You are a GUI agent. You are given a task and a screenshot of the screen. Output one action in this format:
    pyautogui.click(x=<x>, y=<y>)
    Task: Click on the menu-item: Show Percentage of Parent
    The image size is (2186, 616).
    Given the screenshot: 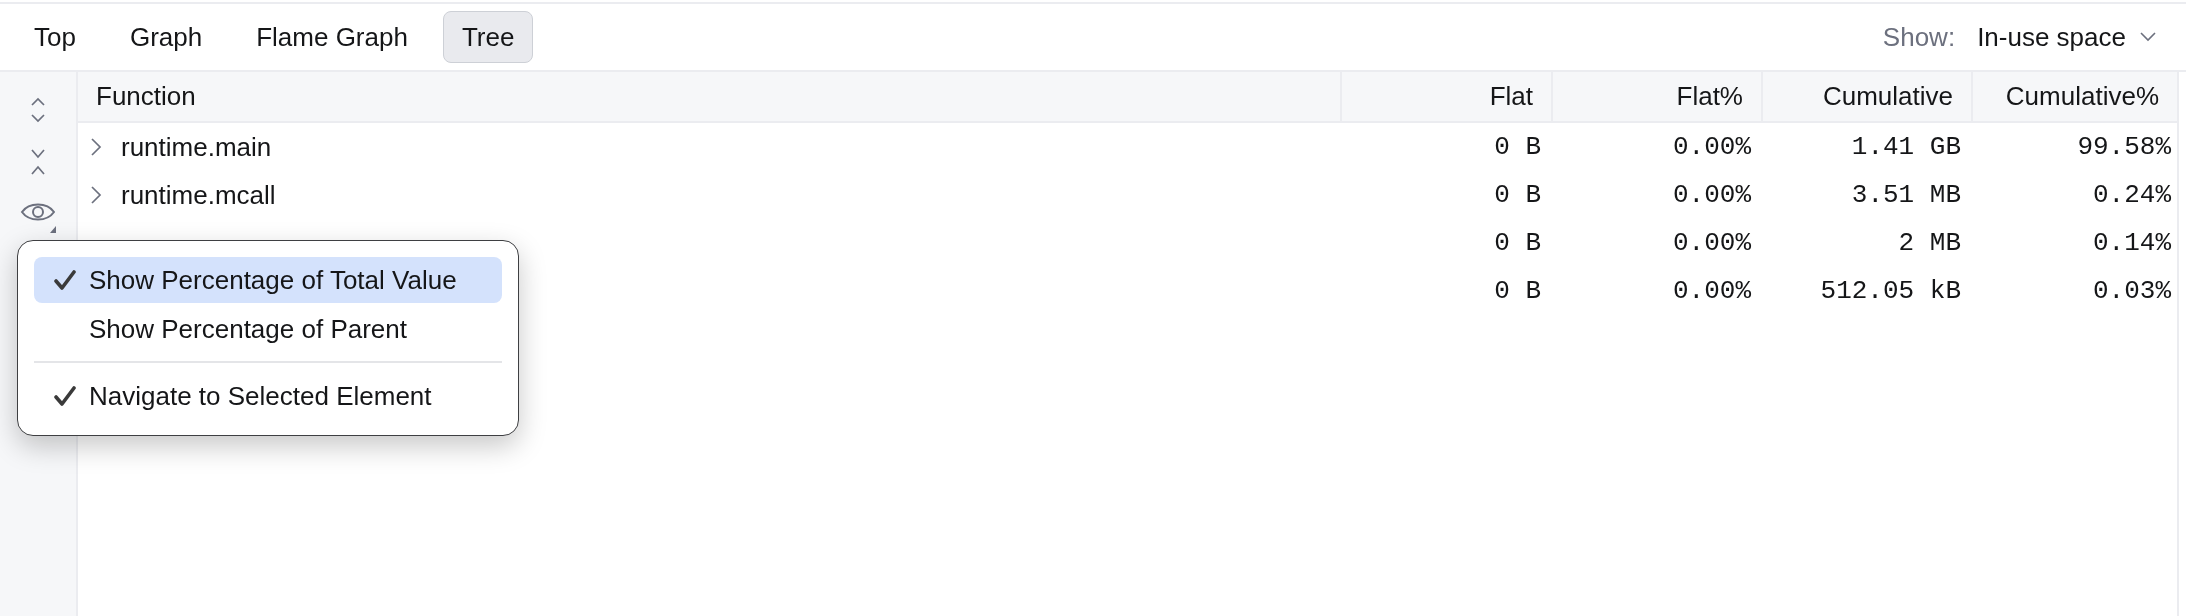 What is the action you would take?
    pyautogui.click(x=268, y=329)
    